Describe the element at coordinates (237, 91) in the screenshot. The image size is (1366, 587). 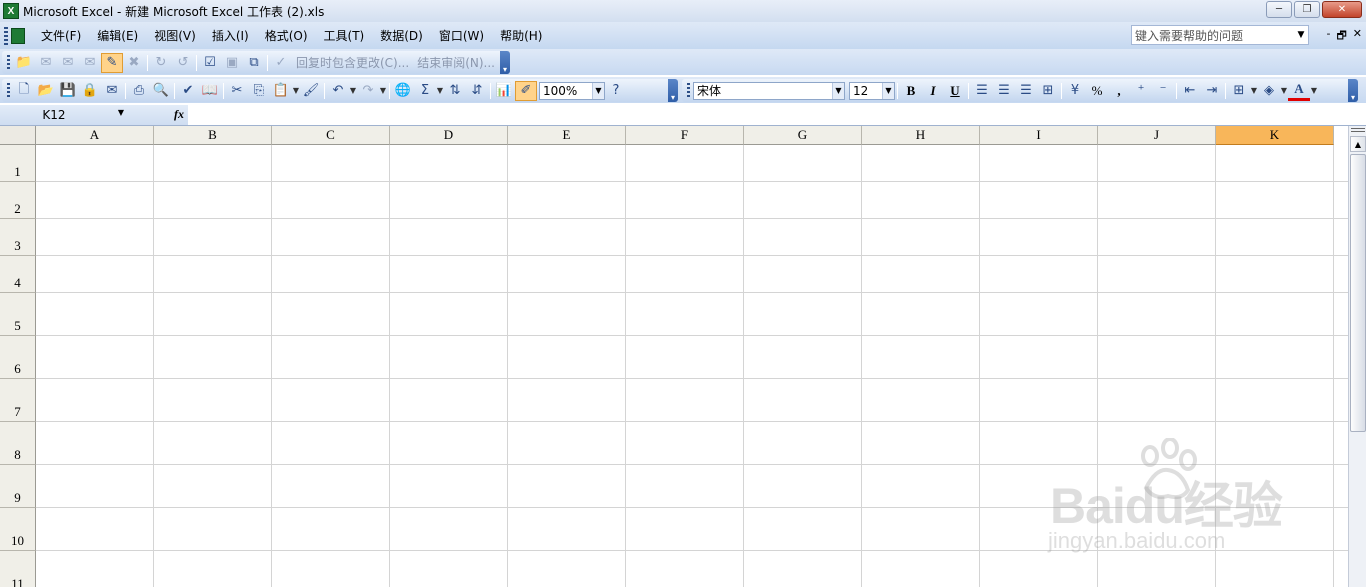
I see `cut-icon: ✂` at that location.